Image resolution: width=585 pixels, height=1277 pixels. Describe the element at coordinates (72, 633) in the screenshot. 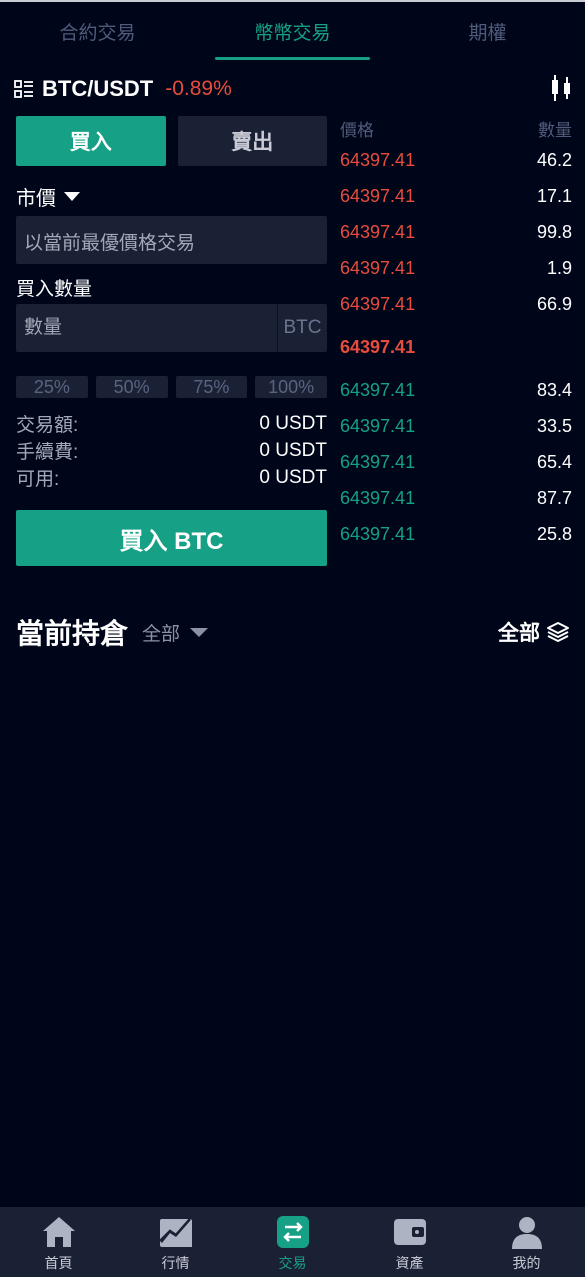

I see `positions-title: 當前持倉` at that location.